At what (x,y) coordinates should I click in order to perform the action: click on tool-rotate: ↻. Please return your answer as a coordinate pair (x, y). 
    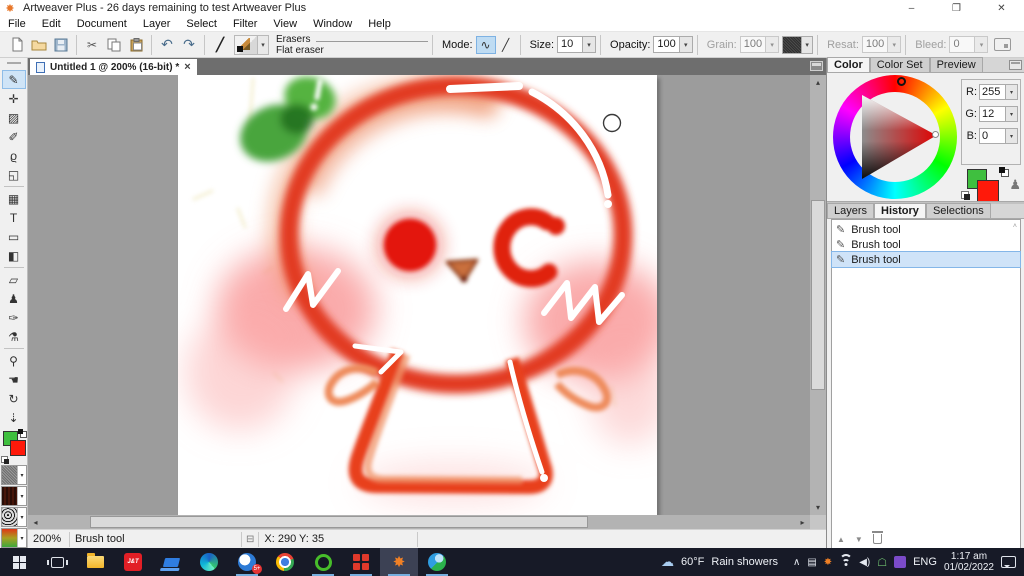
    Looking at the image, I should click on (14, 398).